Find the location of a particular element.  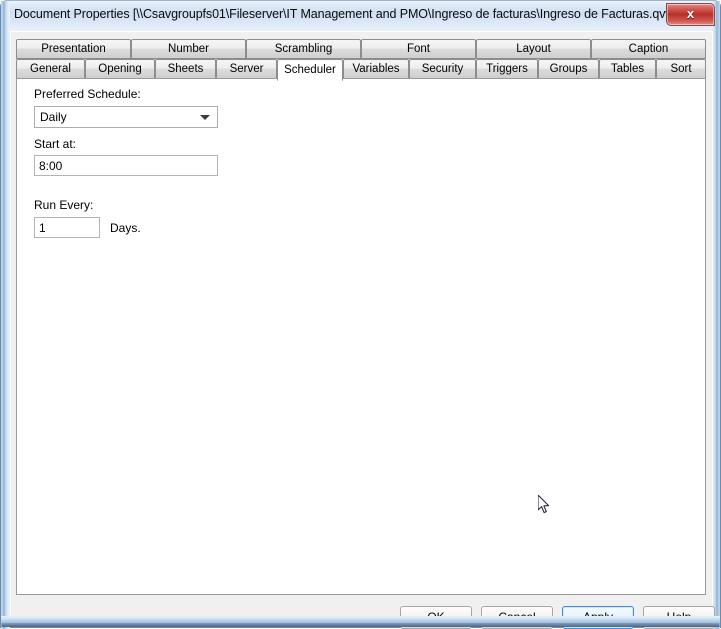

tab-sort: Sort is located at coordinates (681, 69).